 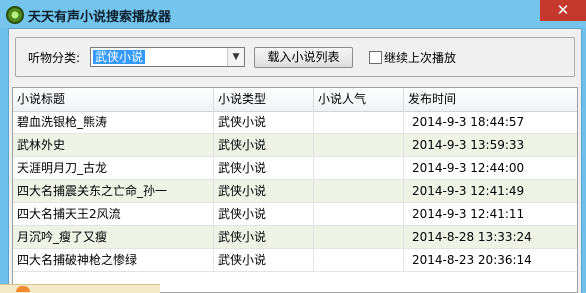 I want to click on load-list-button: 载入小说列表, so click(x=303, y=57).